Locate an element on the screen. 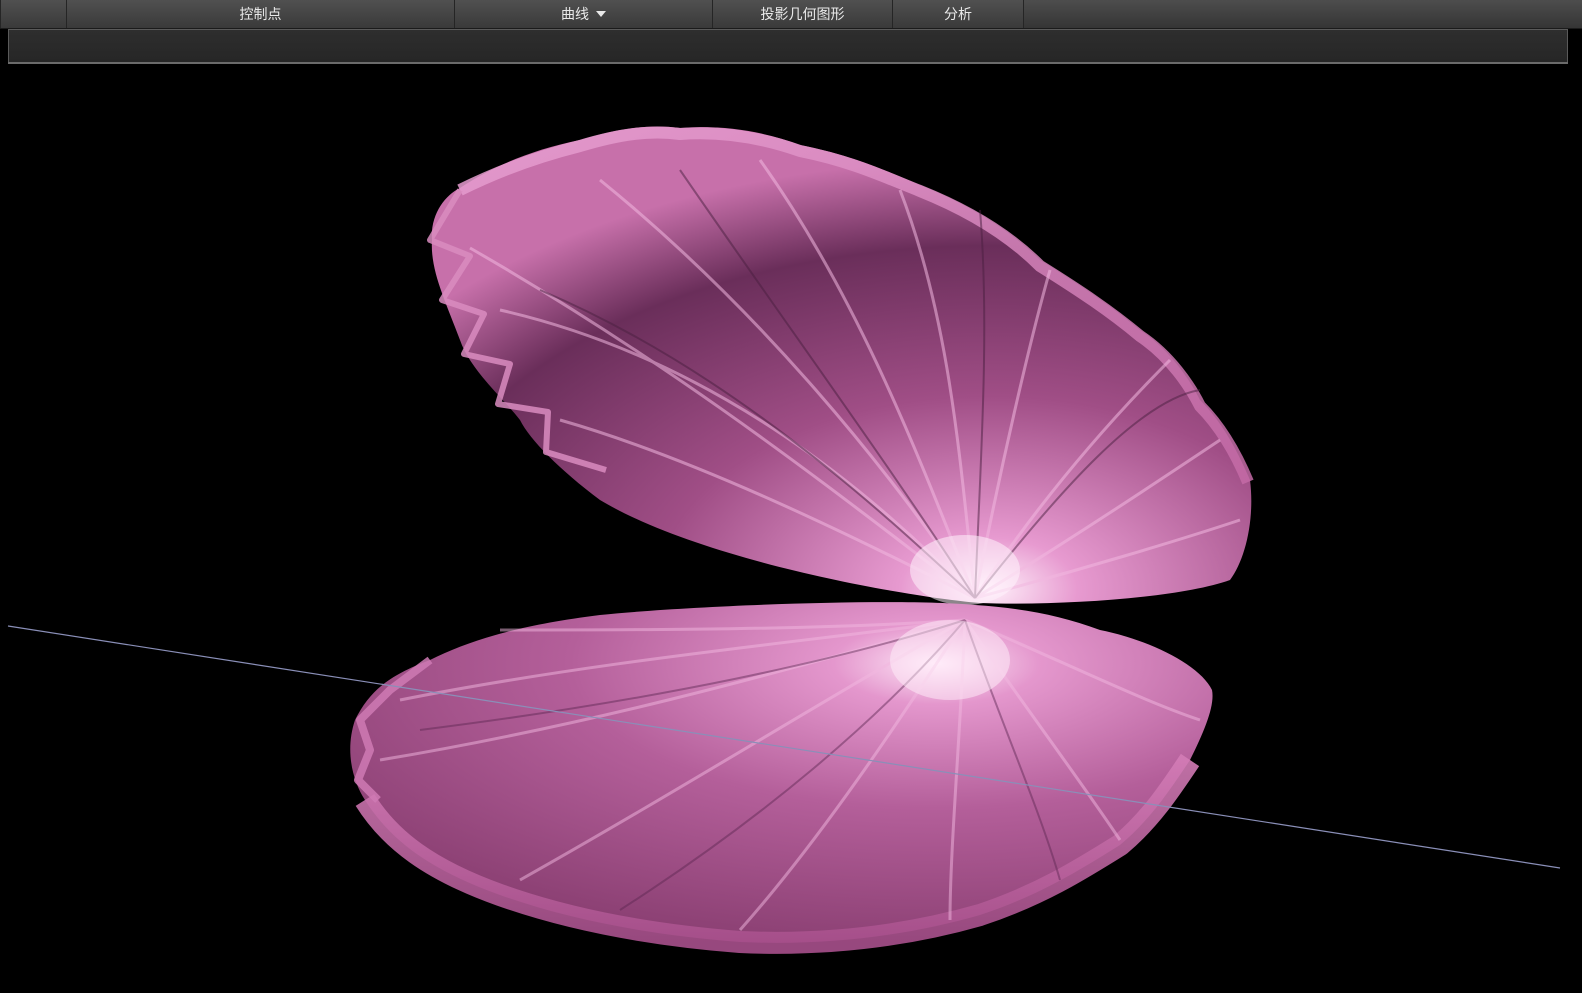 This screenshot has height=993, width=1582. tab-analysis-label: 分析 is located at coordinates (958, 15).